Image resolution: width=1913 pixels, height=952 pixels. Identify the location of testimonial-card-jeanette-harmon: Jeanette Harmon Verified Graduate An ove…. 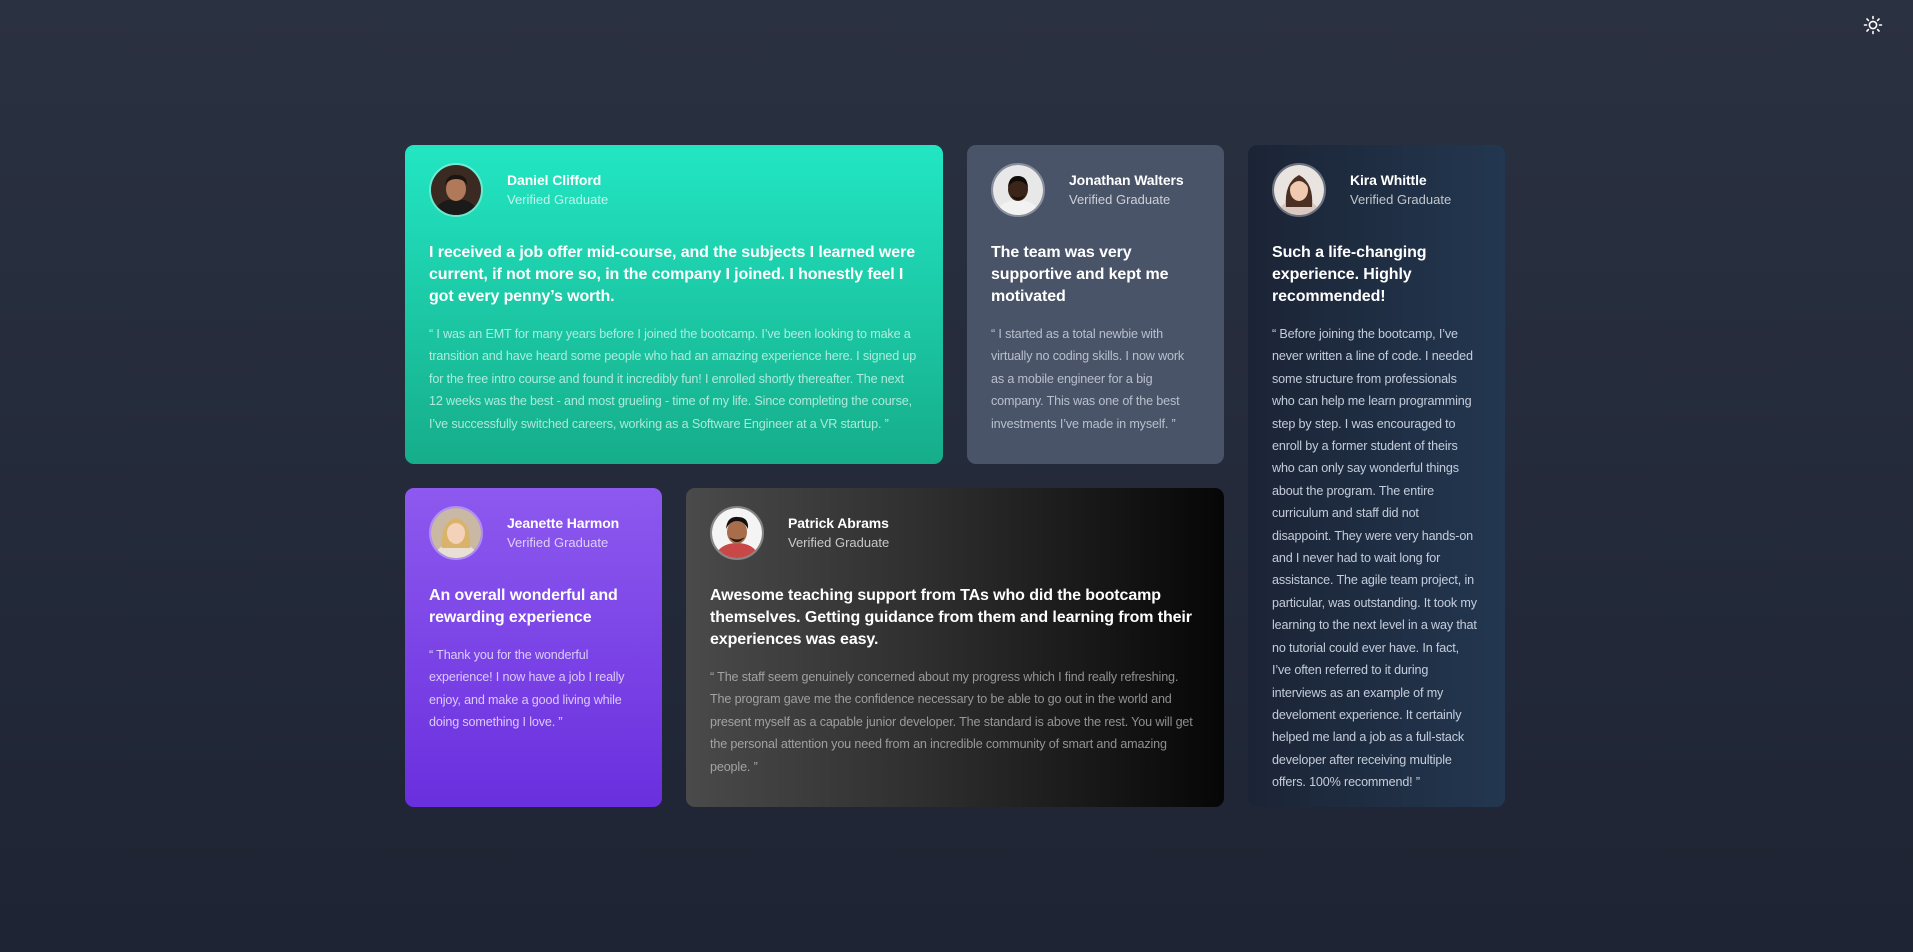
(533, 647).